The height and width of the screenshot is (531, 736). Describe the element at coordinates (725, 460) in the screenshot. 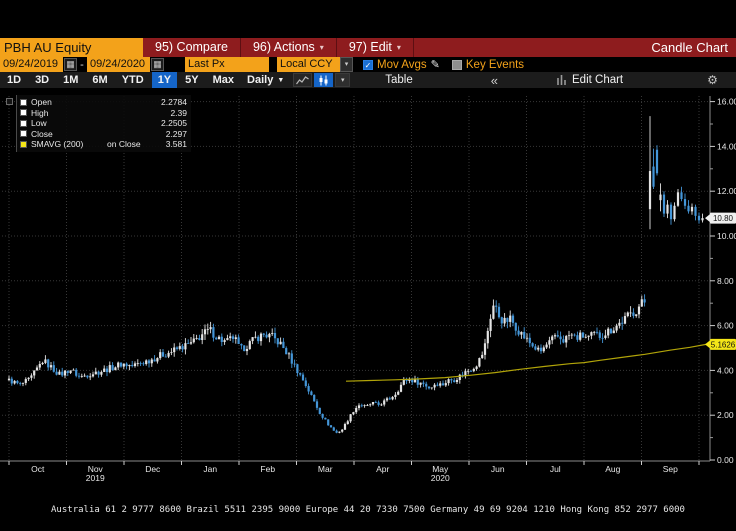

I see `svg-text: 0.00` at that location.